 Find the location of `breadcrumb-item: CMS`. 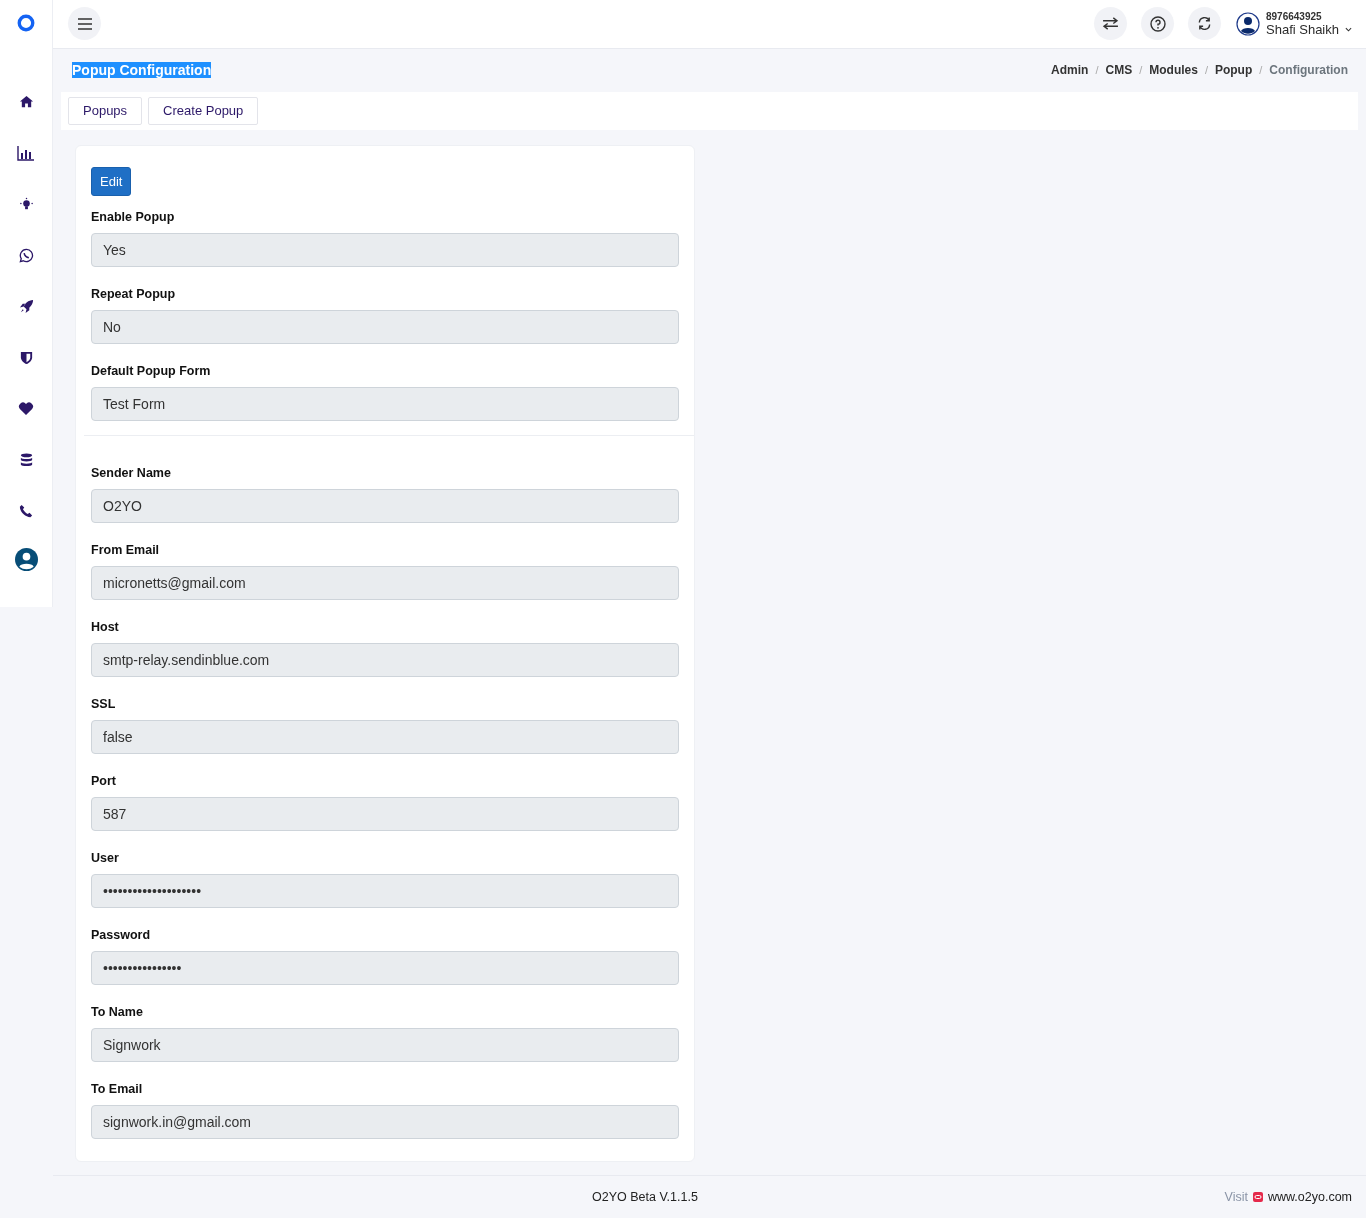

breadcrumb-item: CMS is located at coordinates (1119, 70).